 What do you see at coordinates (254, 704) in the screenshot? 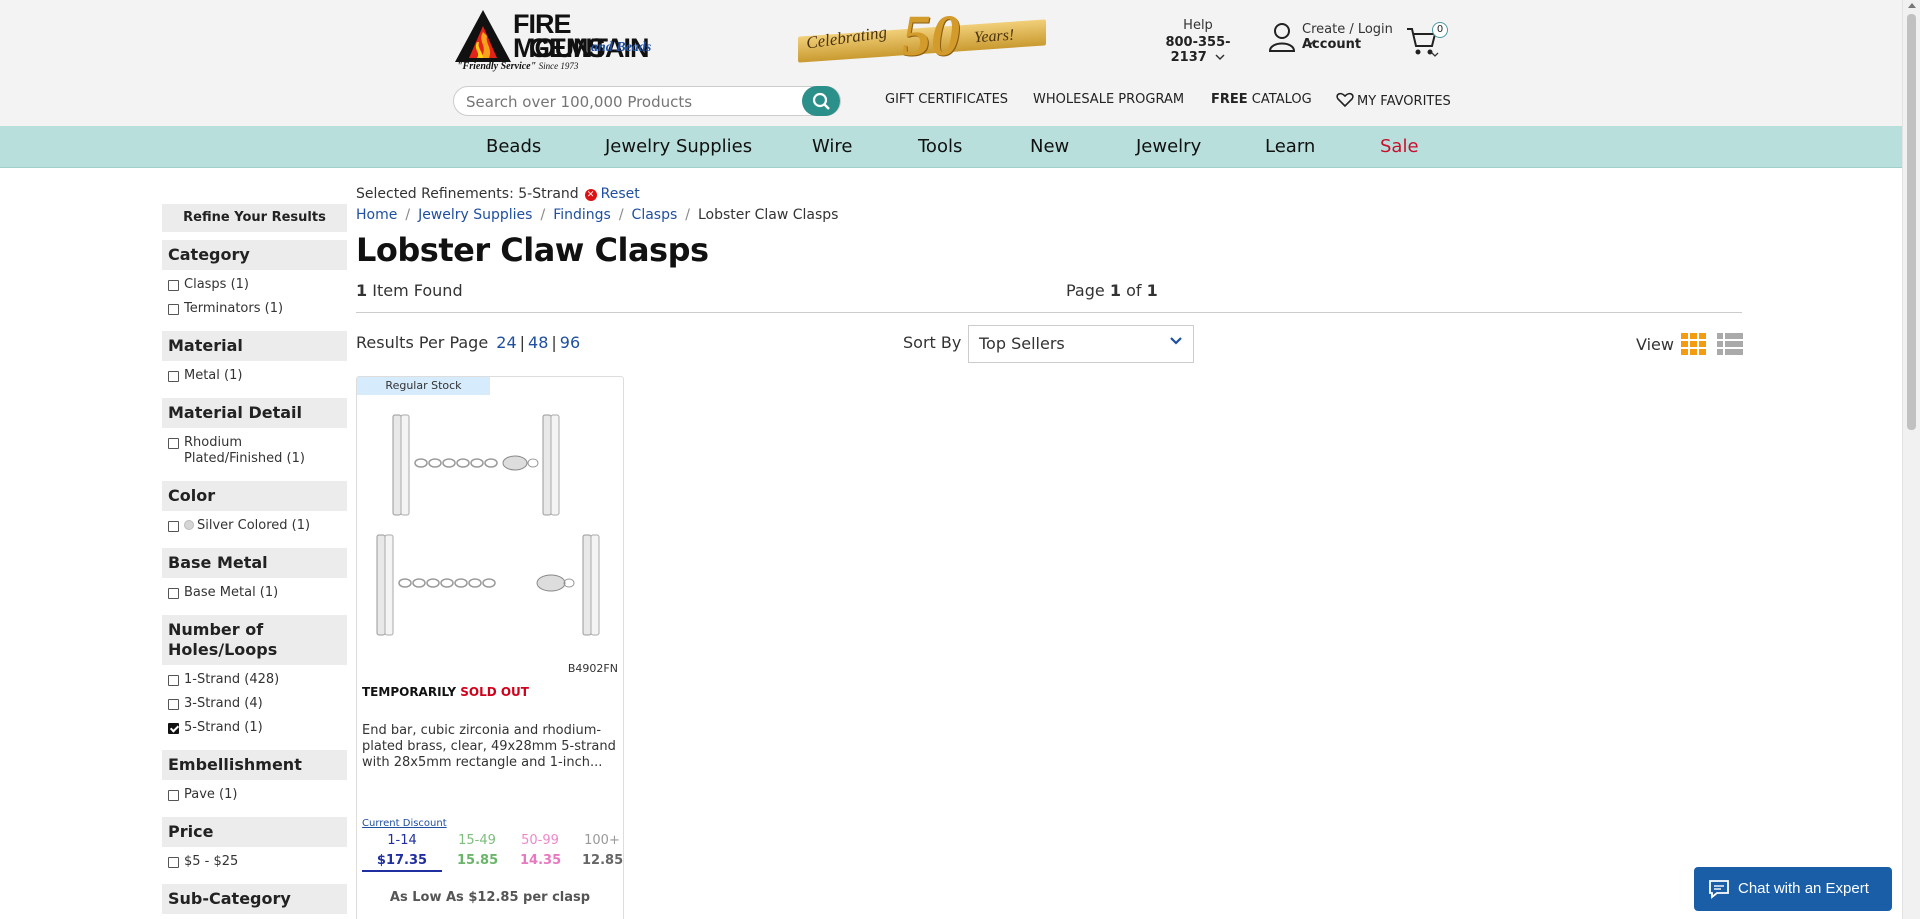
I see `facet-option-3-strand: 3-Strand (4)` at bounding box center [254, 704].